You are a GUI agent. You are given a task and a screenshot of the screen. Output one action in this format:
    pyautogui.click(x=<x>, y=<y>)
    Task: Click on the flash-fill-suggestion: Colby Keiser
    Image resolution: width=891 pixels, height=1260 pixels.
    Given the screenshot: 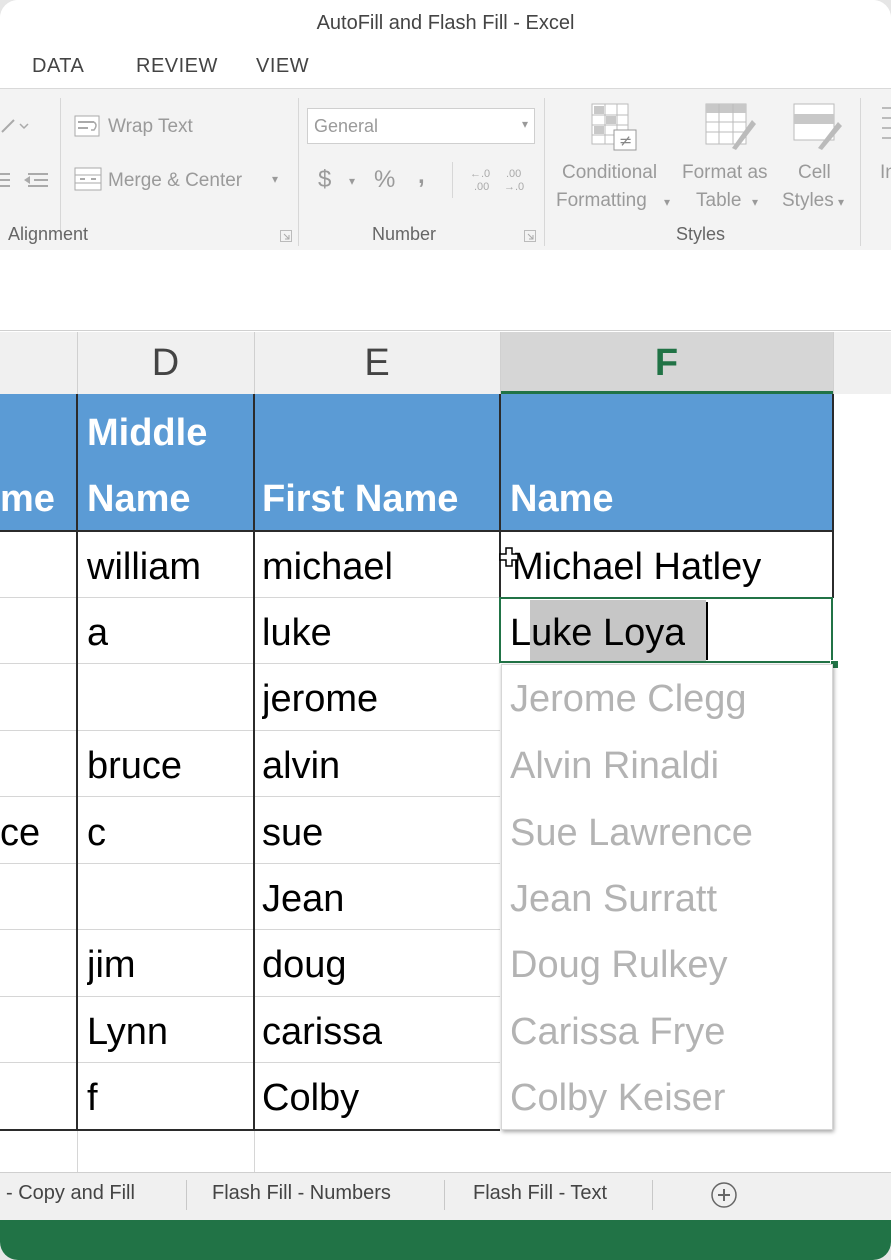 What is the action you would take?
    pyautogui.click(x=618, y=1098)
    